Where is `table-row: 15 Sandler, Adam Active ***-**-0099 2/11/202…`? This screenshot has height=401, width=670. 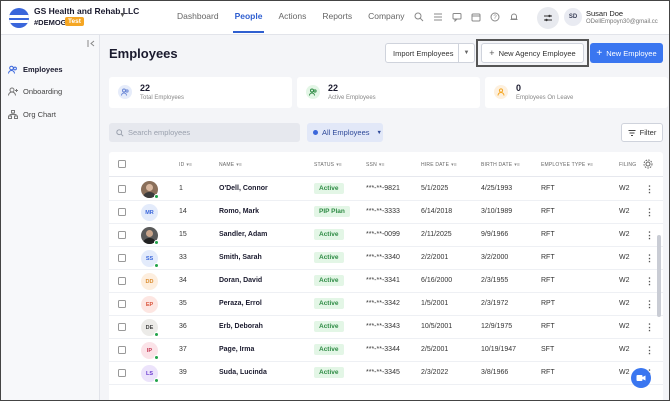
table-row: 15 Sandler, Adam Active ***-**-0099 2/11/202… is located at coordinates (386, 235).